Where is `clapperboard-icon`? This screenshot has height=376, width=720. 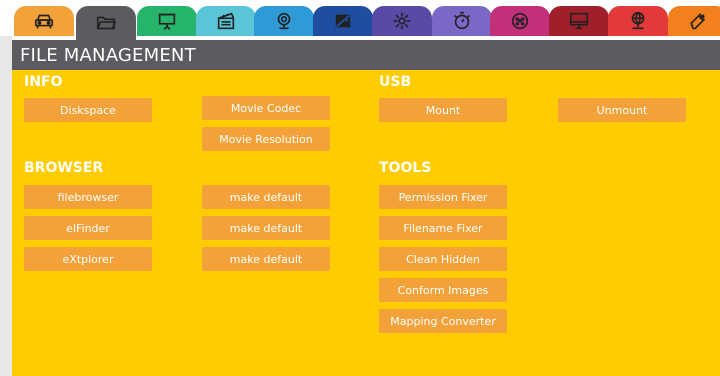 clapperboard-icon is located at coordinates (226, 21).